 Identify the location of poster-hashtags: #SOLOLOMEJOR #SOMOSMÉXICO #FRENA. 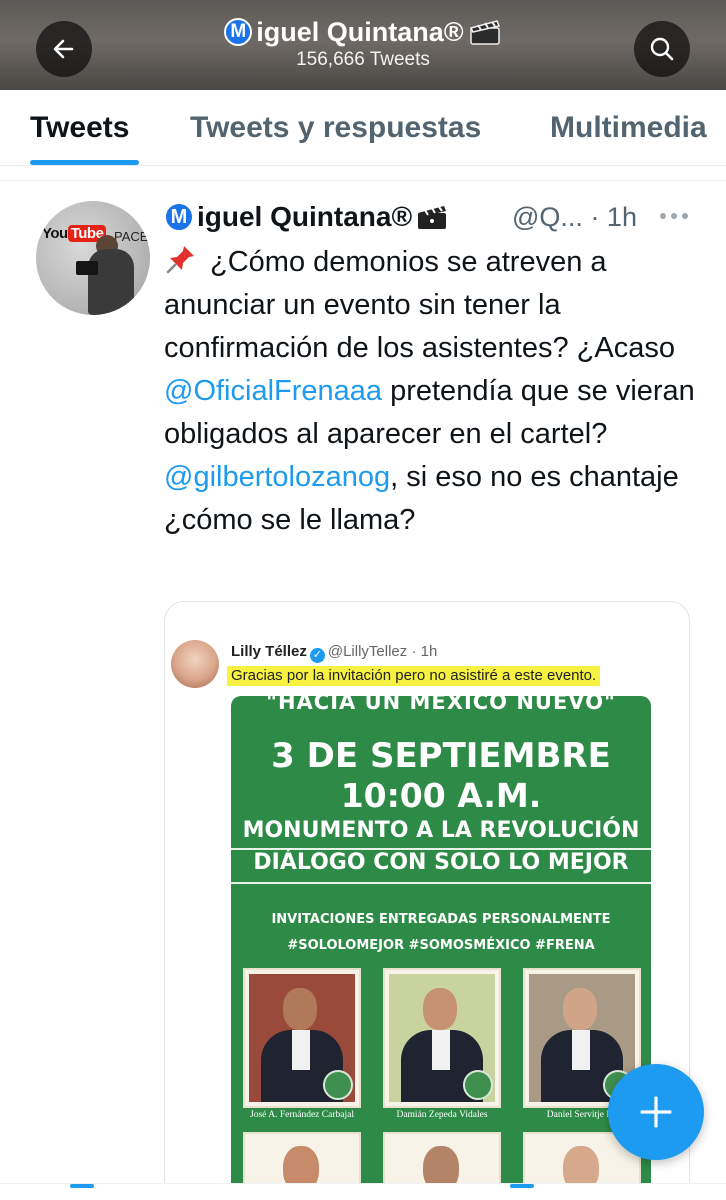
(441, 945).